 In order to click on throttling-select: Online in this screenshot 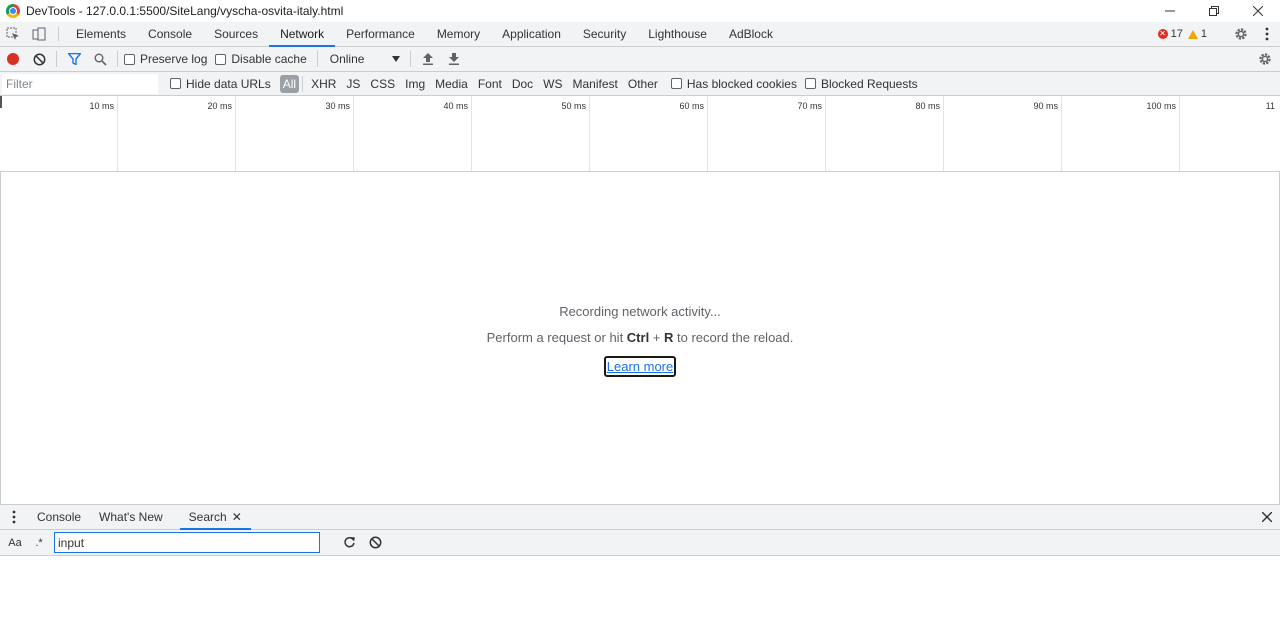, I will do `click(364, 59)`.